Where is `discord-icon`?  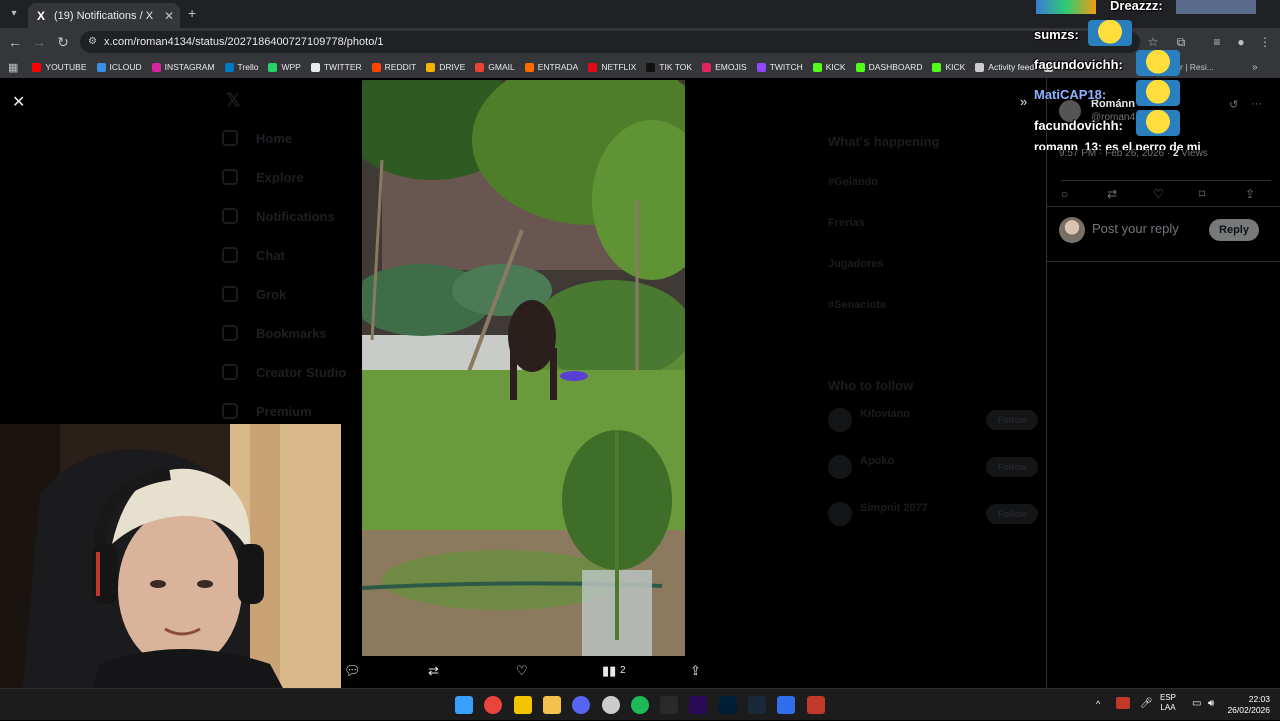 discord-icon is located at coordinates (581, 705).